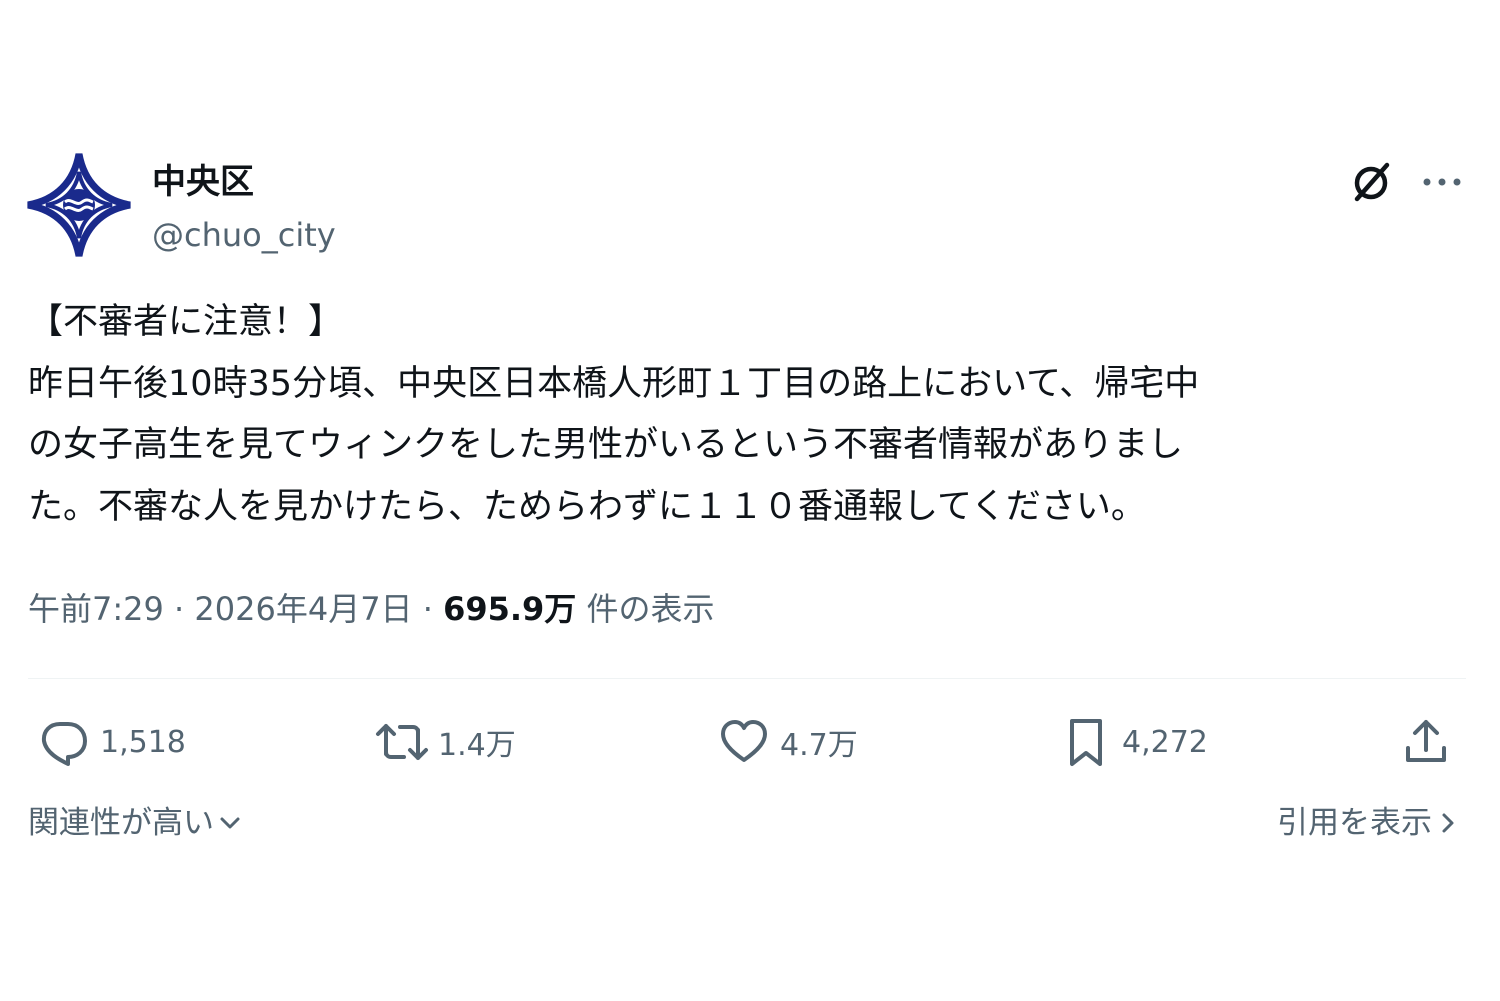 The image size is (1500, 1001). What do you see at coordinates (64, 742) in the screenshot?
I see `reply-icon` at bounding box center [64, 742].